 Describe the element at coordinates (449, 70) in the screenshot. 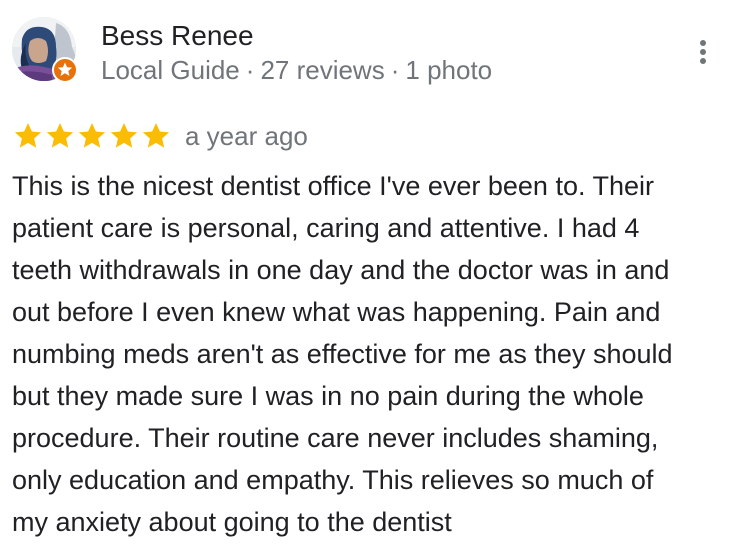

I see `photo-count: 1 photo` at that location.